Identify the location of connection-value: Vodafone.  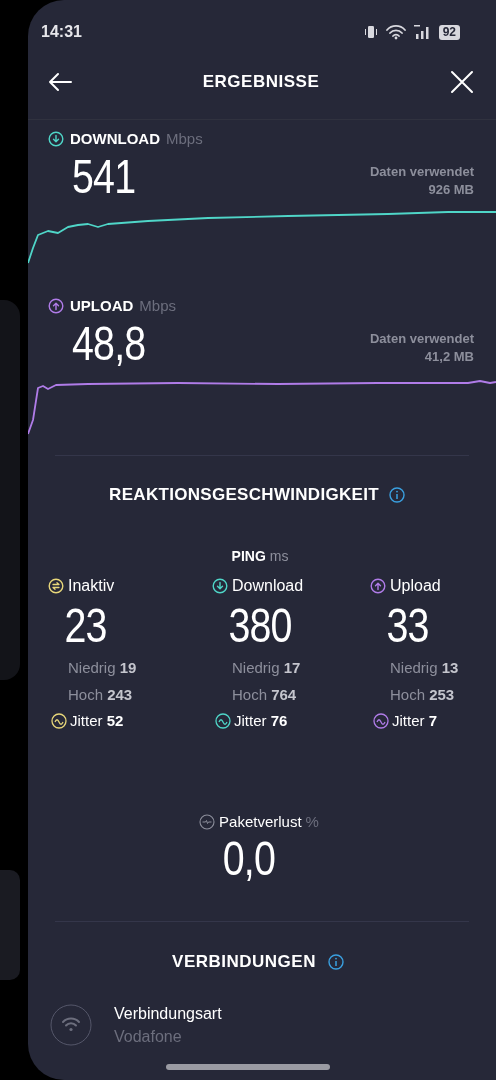
(148, 1036).